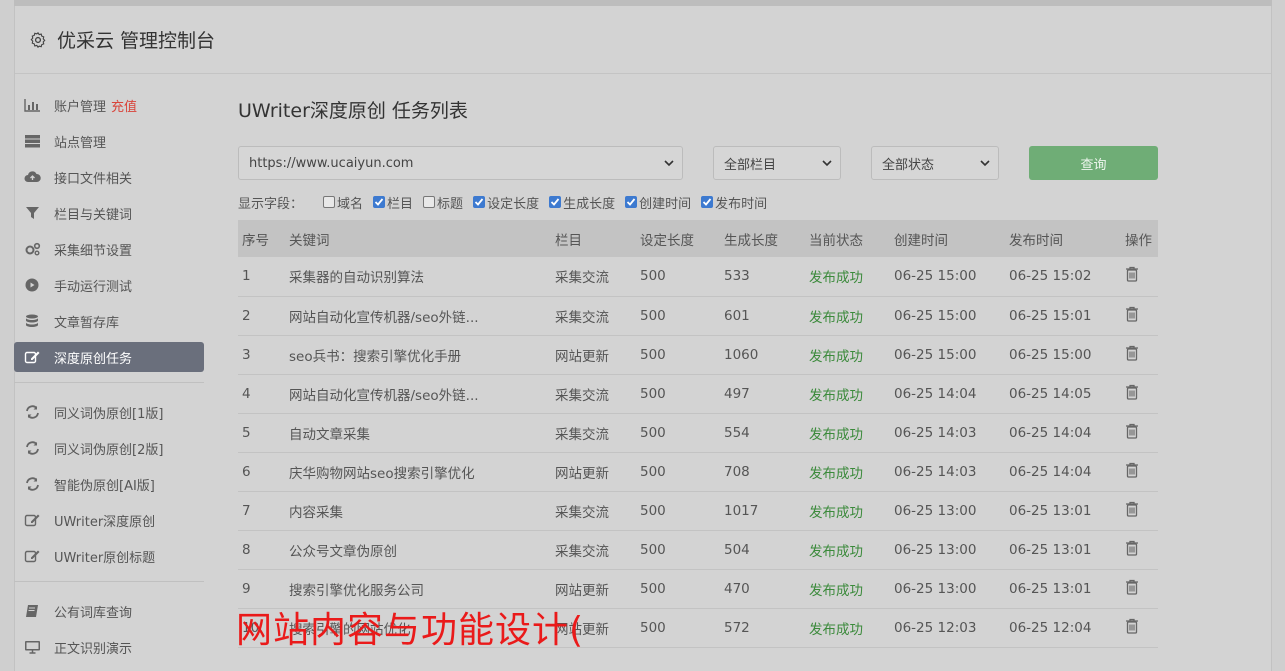  I want to click on header-bar: 优采云 管理控制台, so click(643, 40).